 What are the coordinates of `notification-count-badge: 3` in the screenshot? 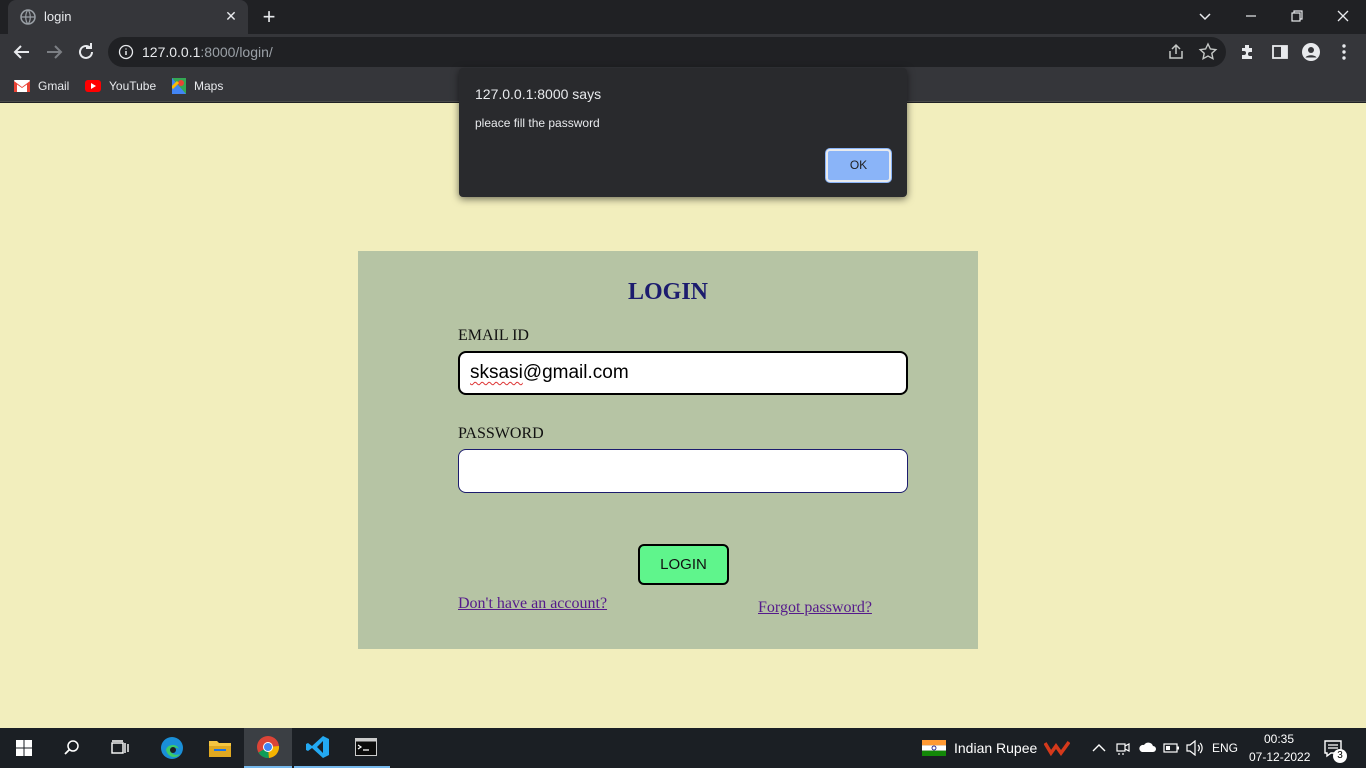 It's located at (1340, 756).